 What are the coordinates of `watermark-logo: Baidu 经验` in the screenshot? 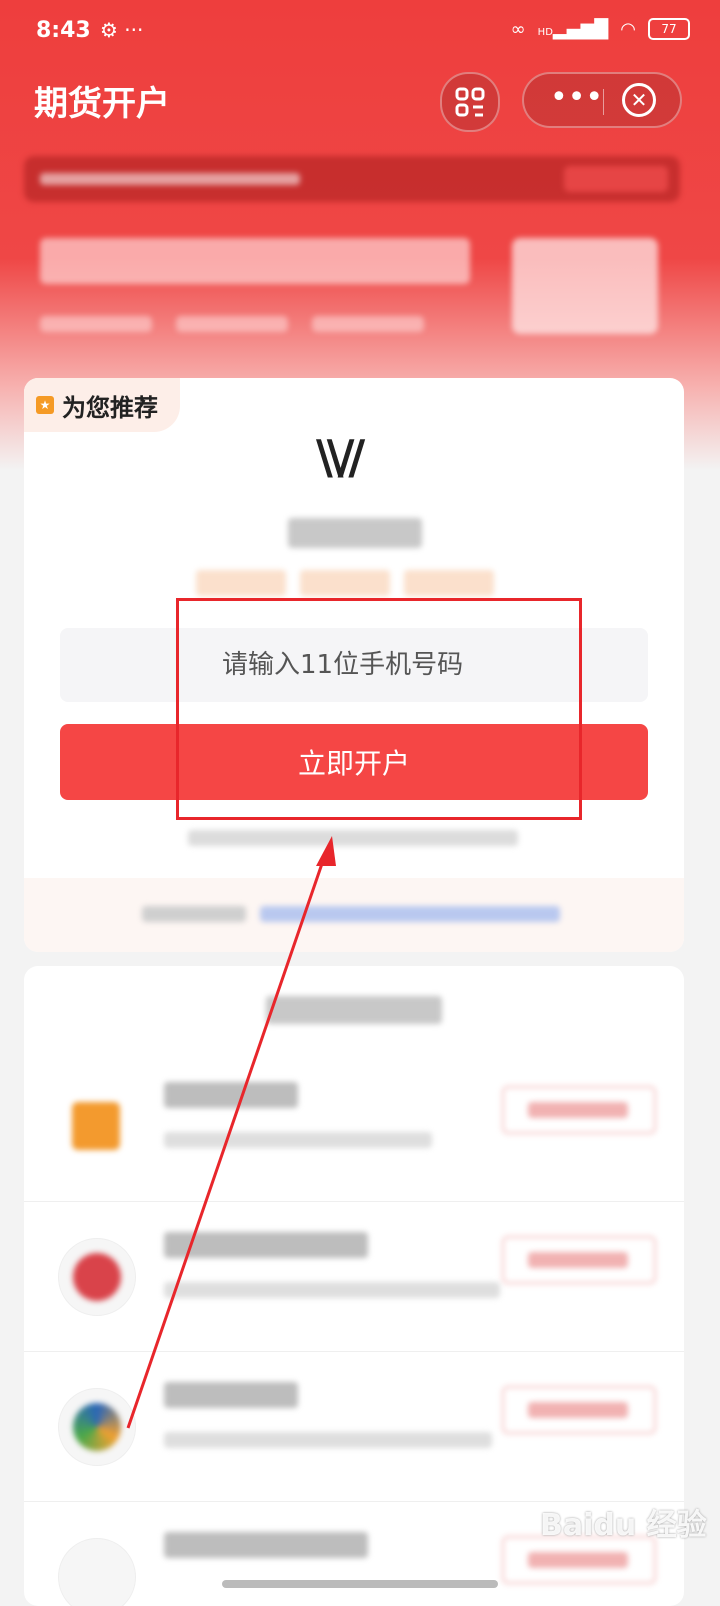 It's located at (623, 1525).